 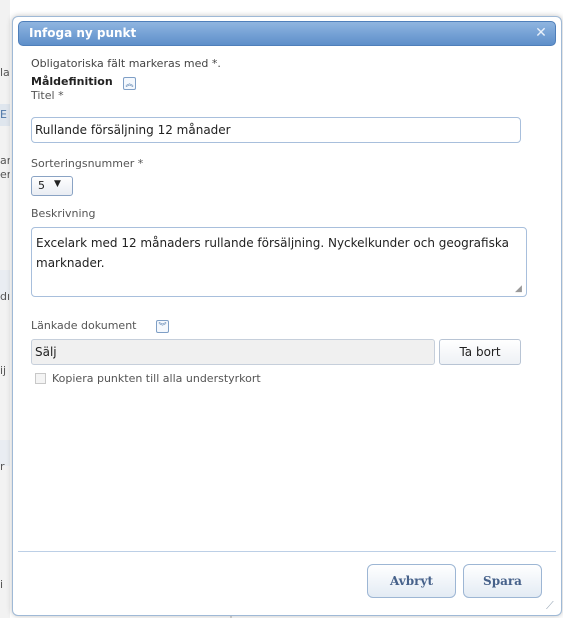 What do you see at coordinates (233, 352) in the screenshot?
I see `linked-document-field: Sälj` at bounding box center [233, 352].